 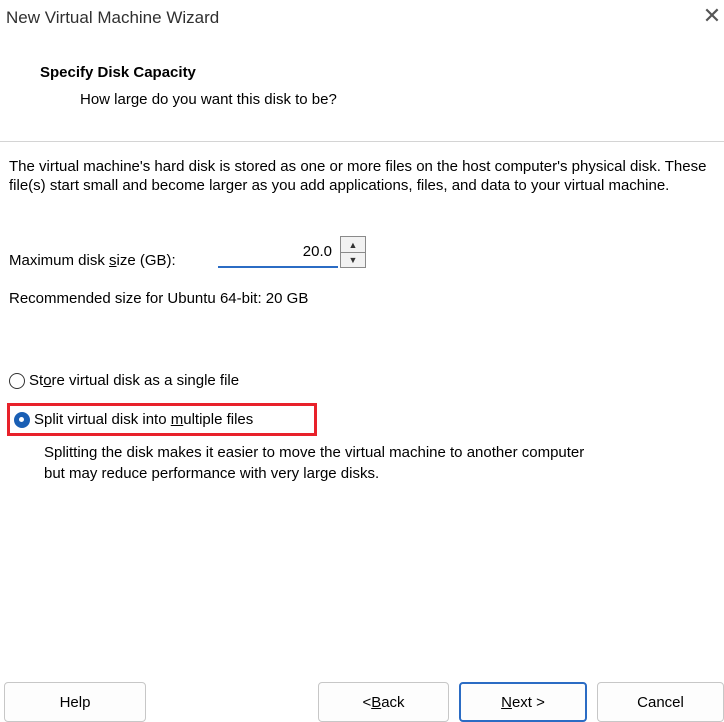 What do you see at coordinates (144, 419) in the screenshot?
I see `split-multiple-files-label: Split virtual disk into multiple files` at bounding box center [144, 419].